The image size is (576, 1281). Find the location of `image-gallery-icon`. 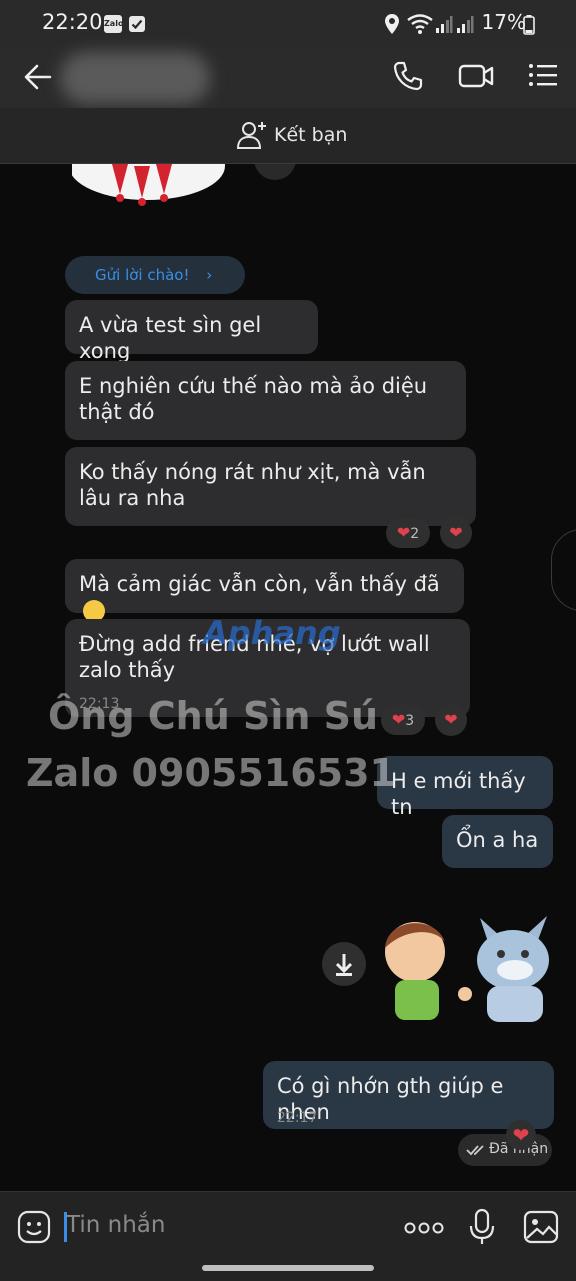

image-gallery-icon is located at coordinates (541, 1229).